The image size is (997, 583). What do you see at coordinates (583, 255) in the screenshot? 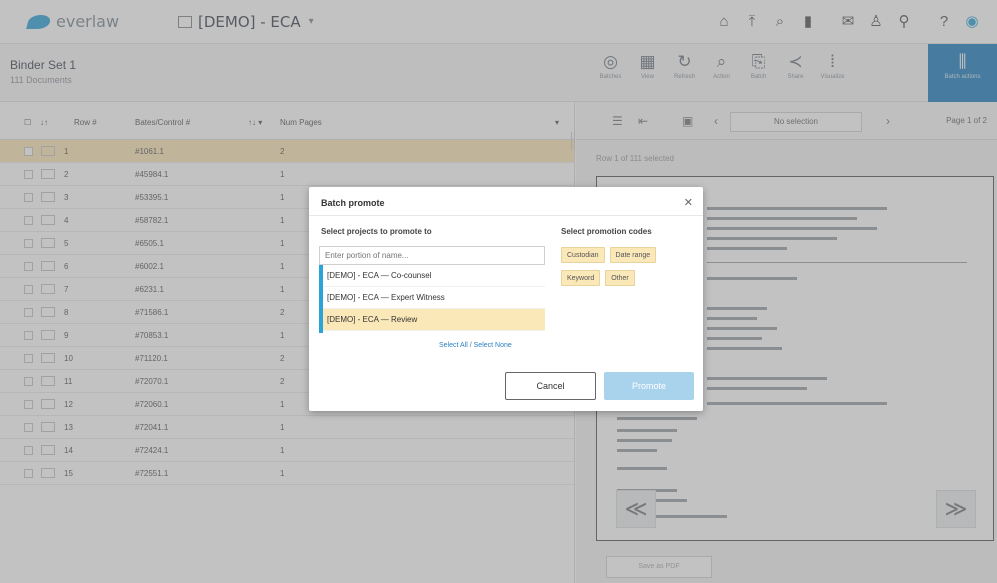
I see `code-chip-custodian: Custodian` at bounding box center [583, 255].